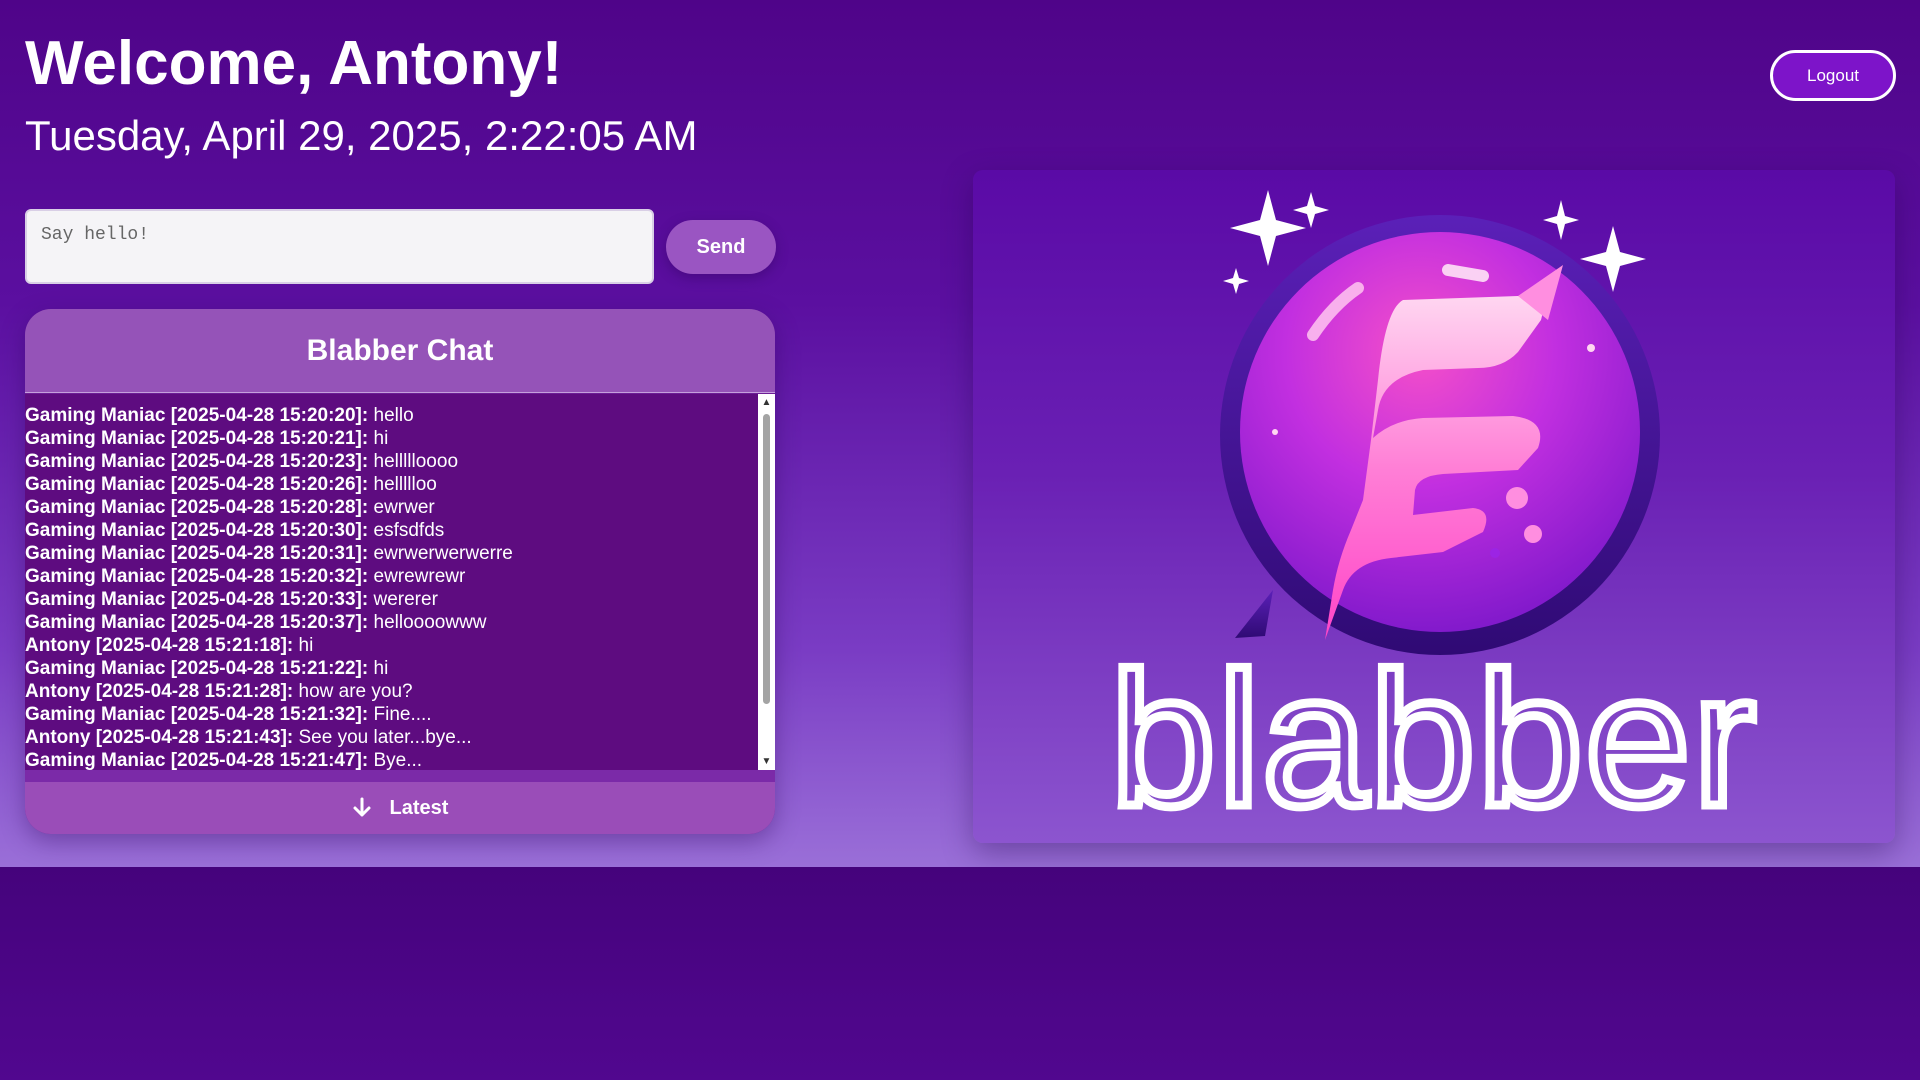 This screenshot has height=1080, width=1920. What do you see at coordinates (419, 807) in the screenshot?
I see `latest-label: Latest` at bounding box center [419, 807].